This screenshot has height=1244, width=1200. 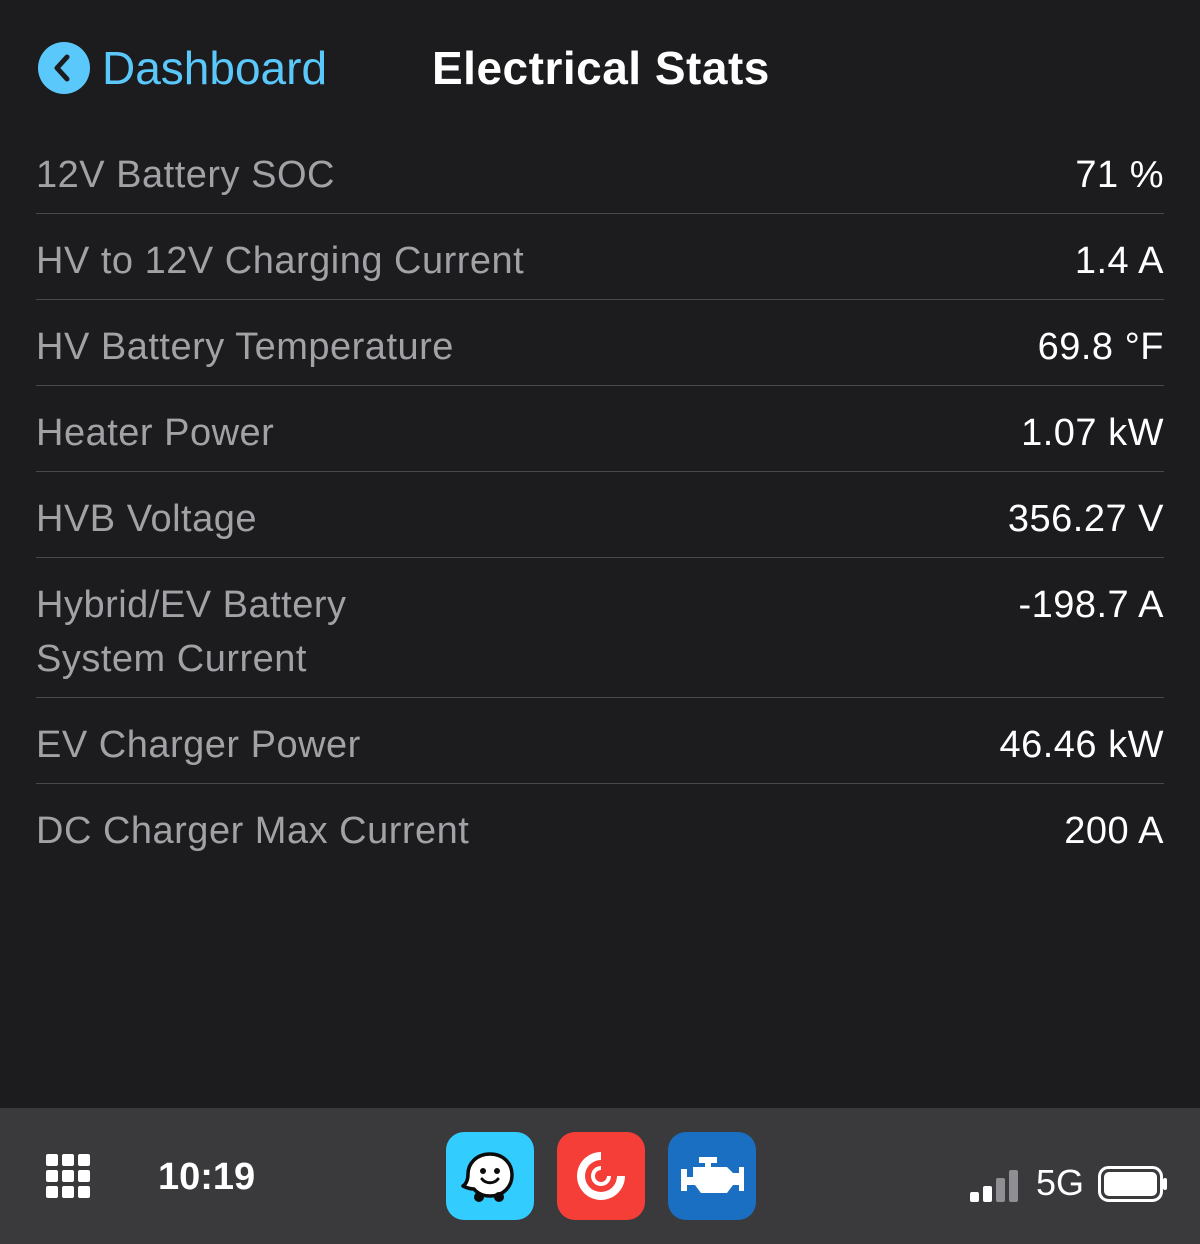 What do you see at coordinates (1100, 347) in the screenshot?
I see `stat-value: 69.8 °F` at bounding box center [1100, 347].